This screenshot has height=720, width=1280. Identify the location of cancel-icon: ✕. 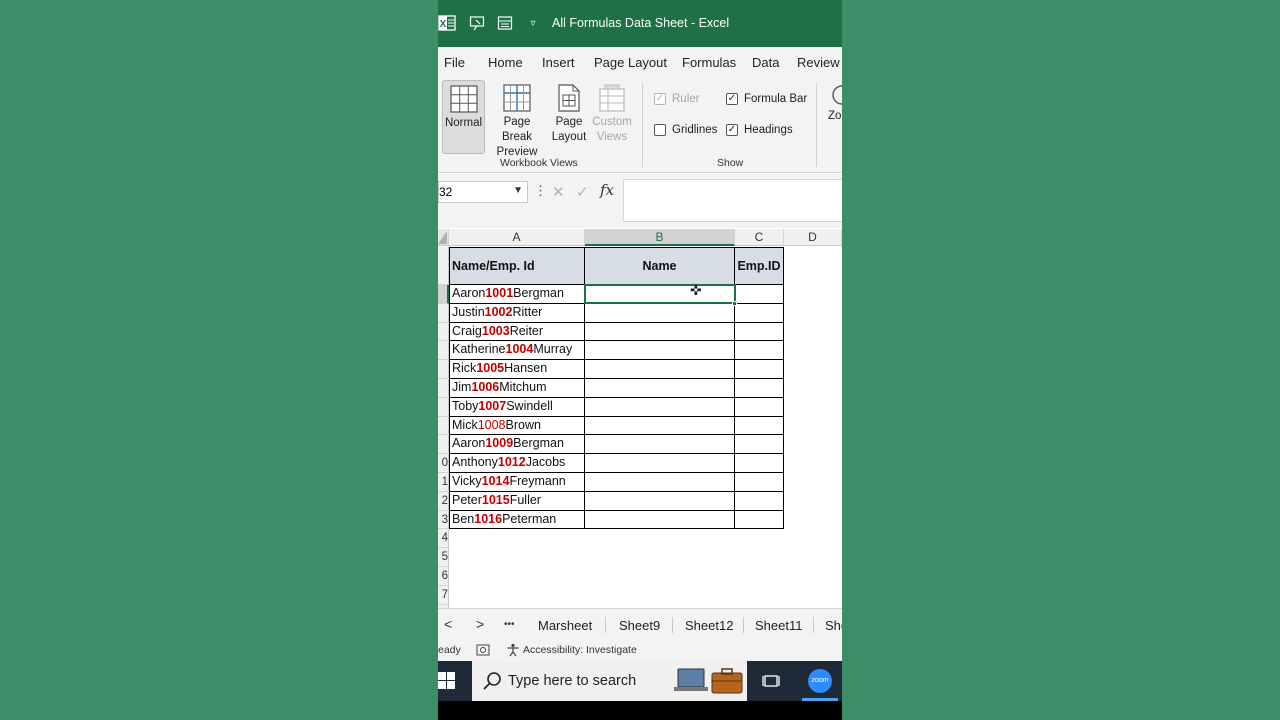
(558, 192).